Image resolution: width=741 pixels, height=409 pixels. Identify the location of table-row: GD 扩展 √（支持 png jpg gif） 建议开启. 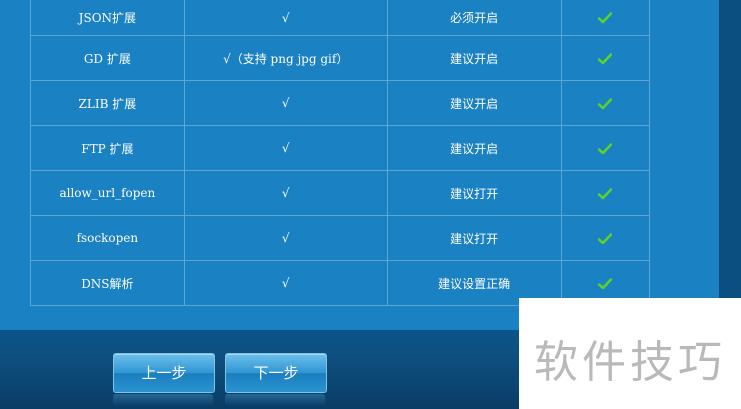
(340, 58).